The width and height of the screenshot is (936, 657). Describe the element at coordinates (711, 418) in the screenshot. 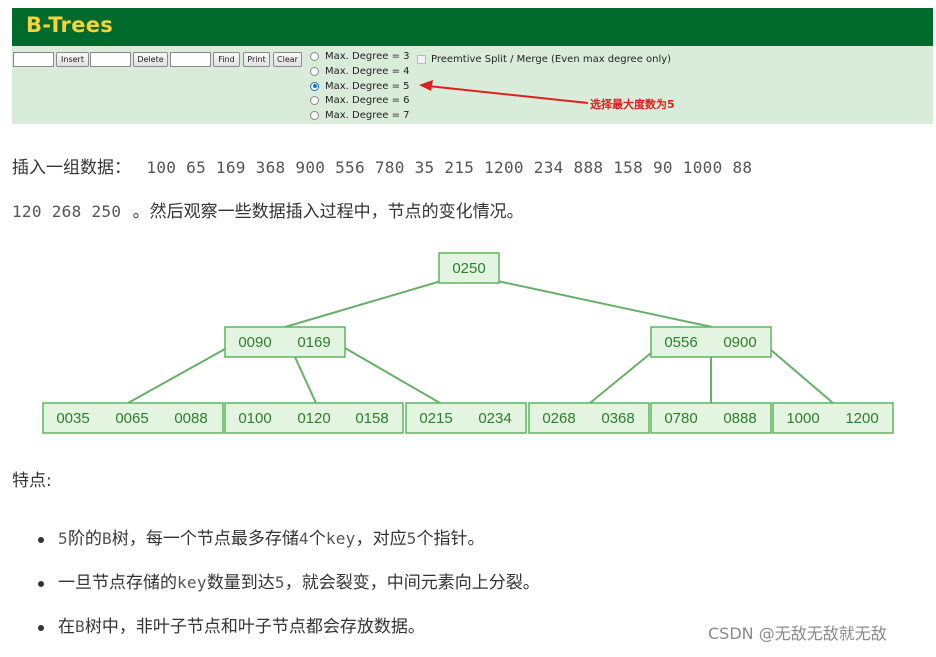

I see `leaf-node-5: 0780 0888` at that location.